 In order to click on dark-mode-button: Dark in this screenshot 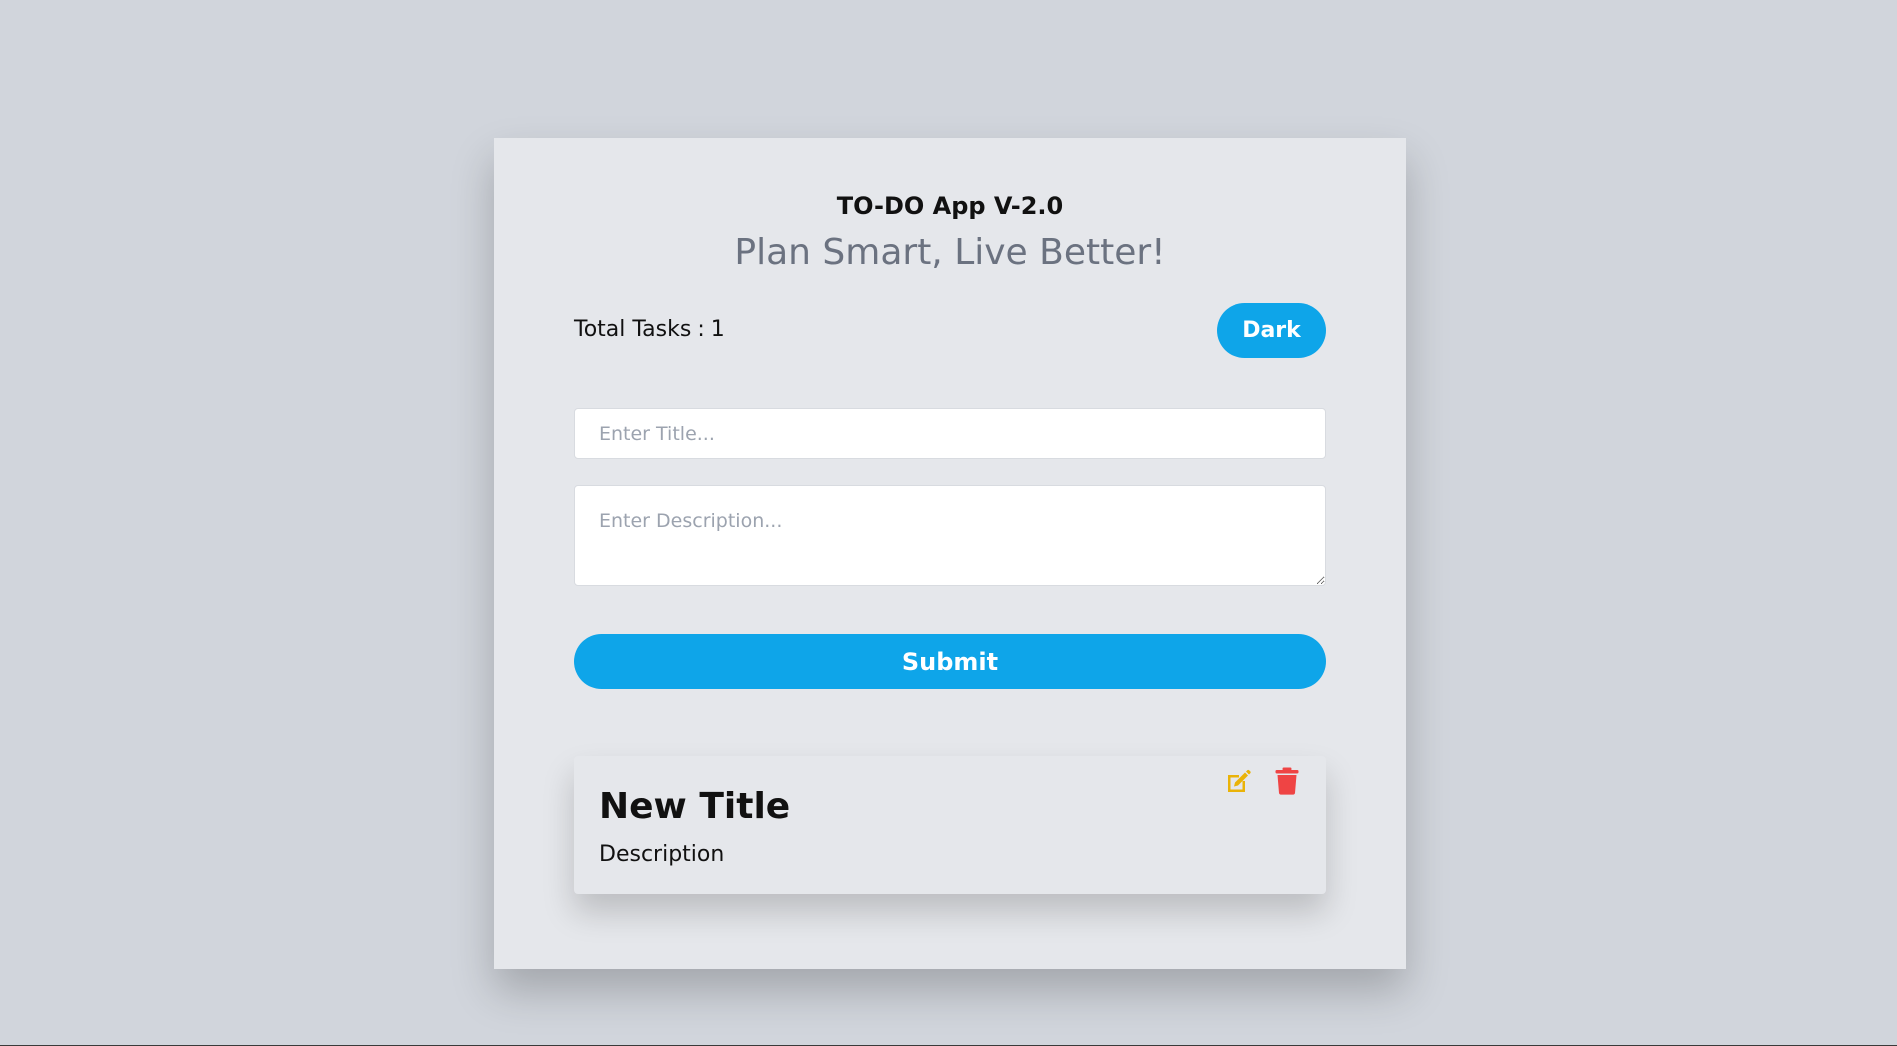, I will do `click(1271, 330)`.